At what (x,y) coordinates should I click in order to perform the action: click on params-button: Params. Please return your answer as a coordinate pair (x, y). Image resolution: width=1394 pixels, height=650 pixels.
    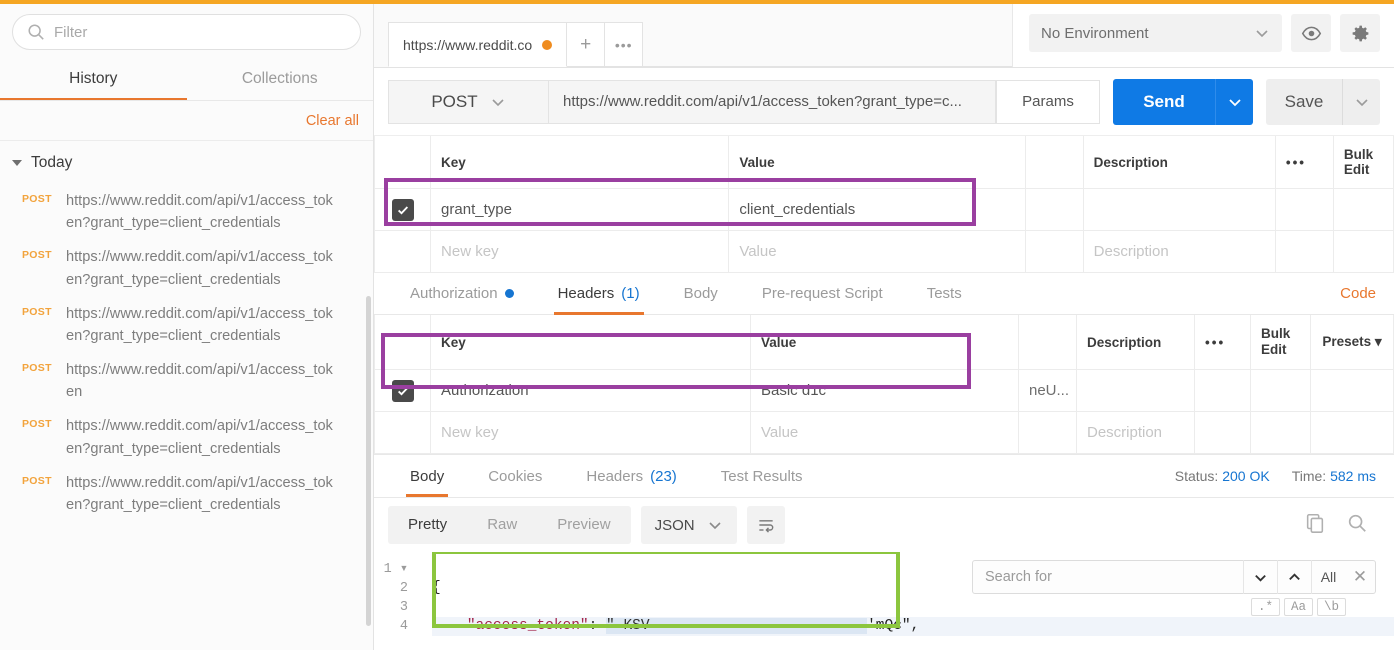
    Looking at the image, I should click on (1048, 101).